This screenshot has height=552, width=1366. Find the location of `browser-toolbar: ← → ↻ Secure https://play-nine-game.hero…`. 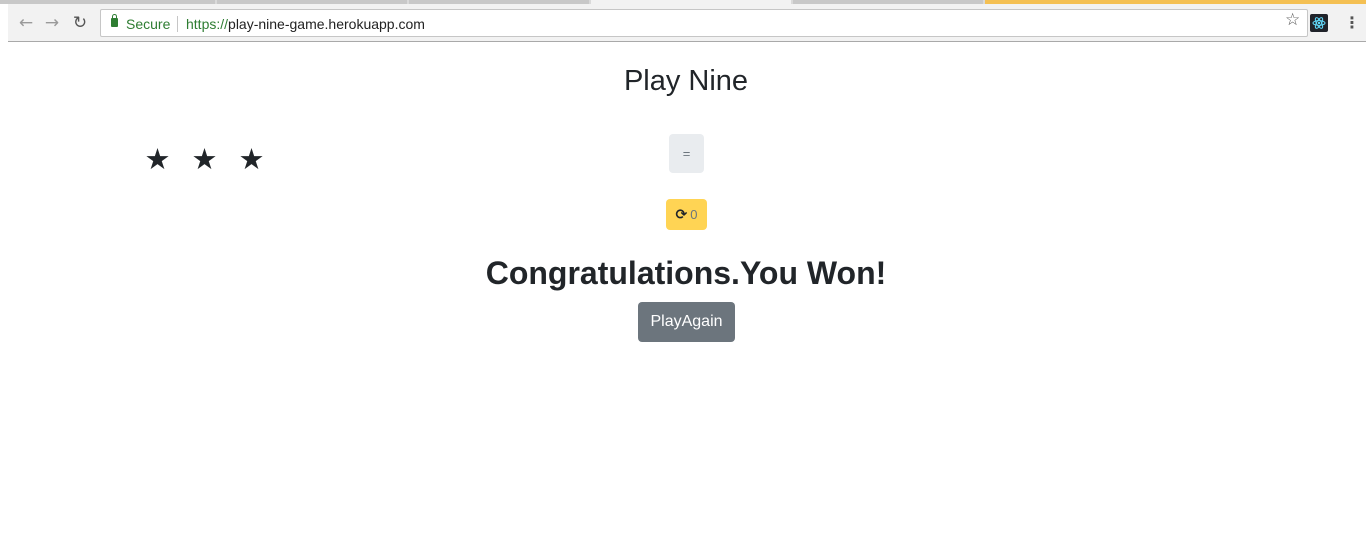

browser-toolbar: ← → ↻ Secure https://play-nine-game.hero… is located at coordinates (687, 23).